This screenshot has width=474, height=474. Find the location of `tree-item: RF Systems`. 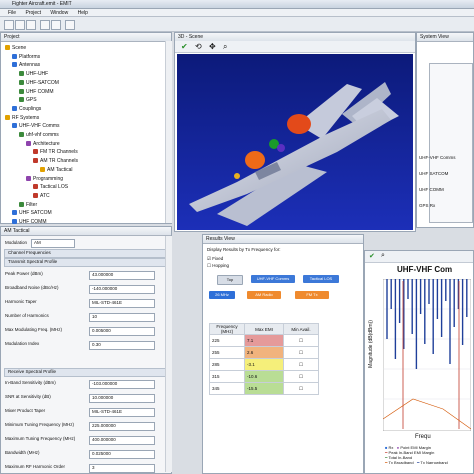

tree-item: RF Systems is located at coordinates (22, 118).